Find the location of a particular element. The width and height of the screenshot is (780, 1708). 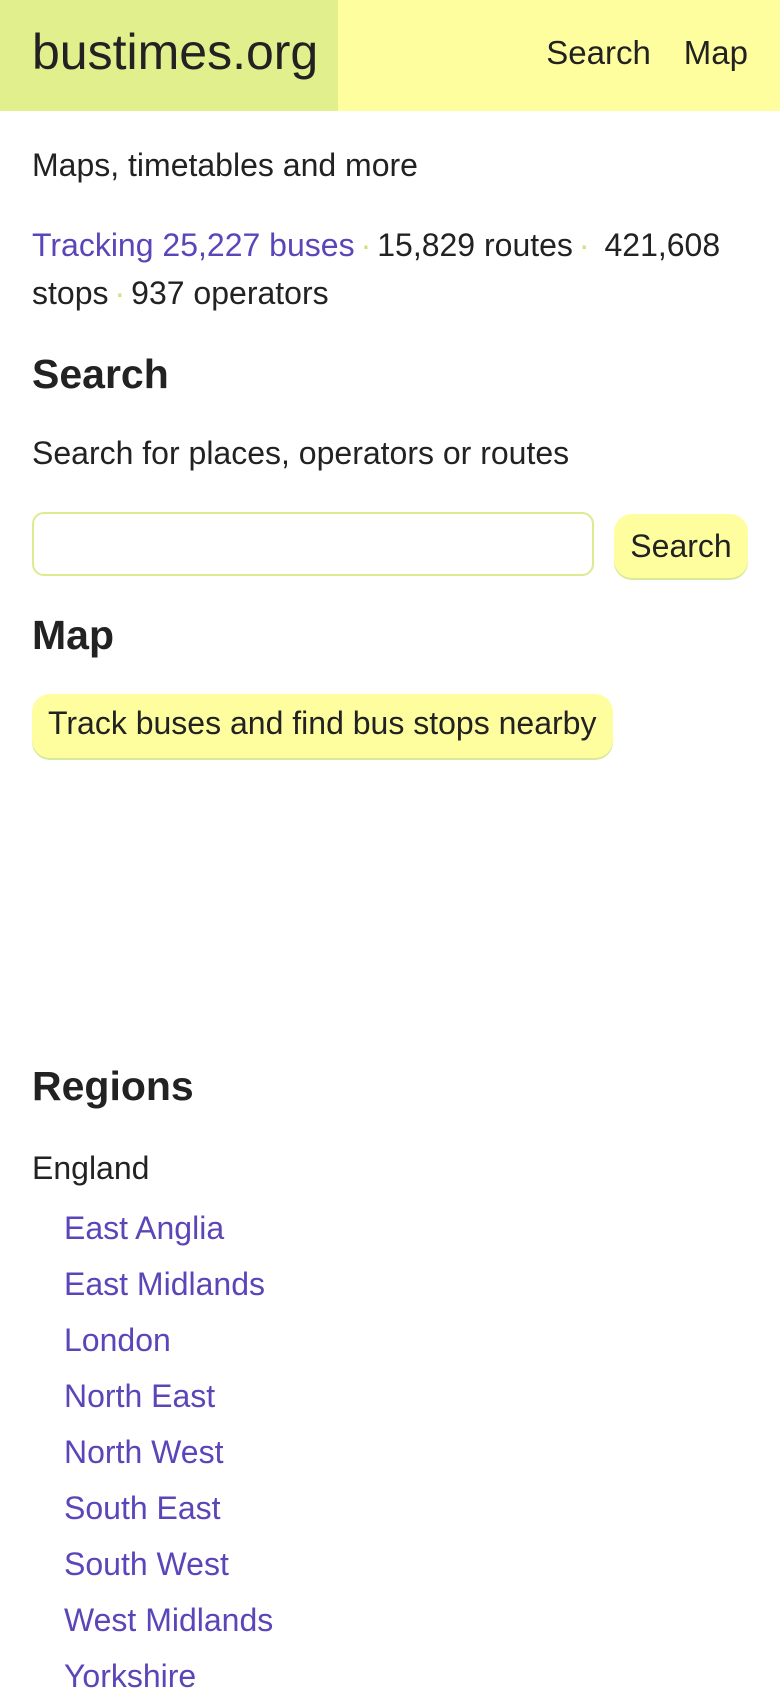

region-link-west-midlands: West Midlands is located at coordinates (168, 1620).